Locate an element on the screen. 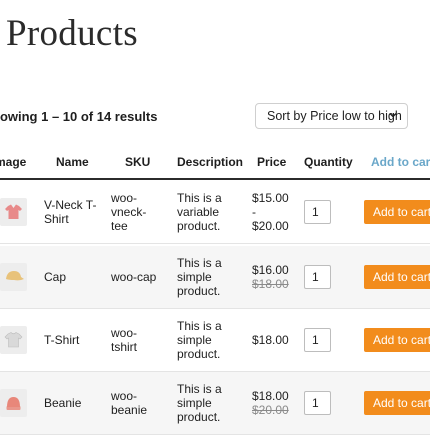 Image resolution: width=430 pixels, height=435 pixels. name-line: V-Neck T- is located at coordinates (70, 205).